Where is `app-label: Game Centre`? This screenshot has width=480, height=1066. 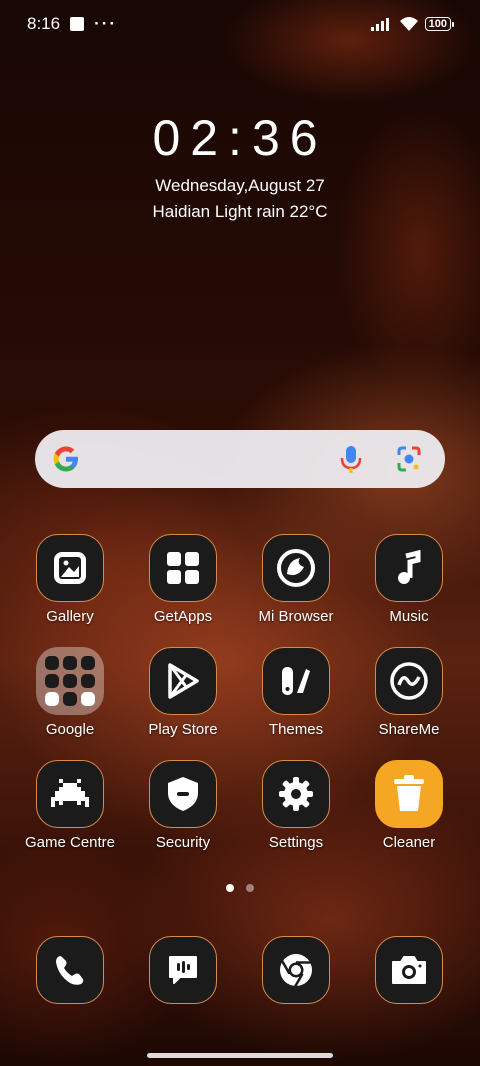 app-label: Game Centre is located at coordinates (70, 842).